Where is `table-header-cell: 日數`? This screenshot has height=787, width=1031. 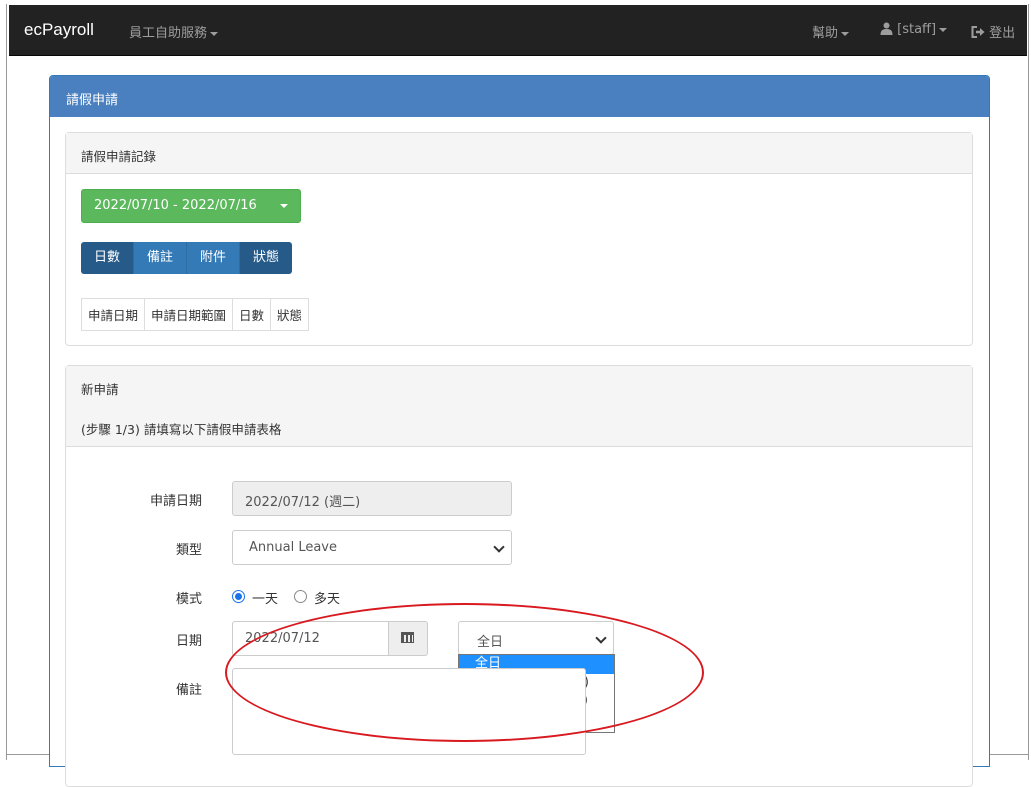 table-header-cell: 日數 is located at coordinates (252, 314).